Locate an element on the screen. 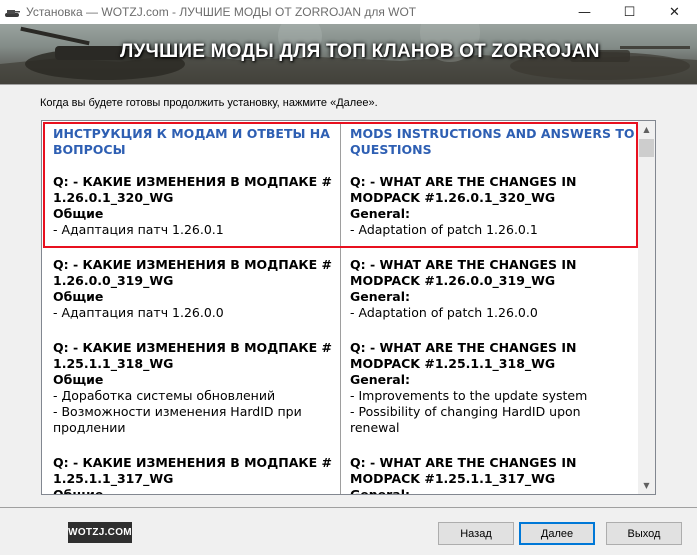 This screenshot has height=555, width=697. close-button: ✕ is located at coordinates (674, 12).